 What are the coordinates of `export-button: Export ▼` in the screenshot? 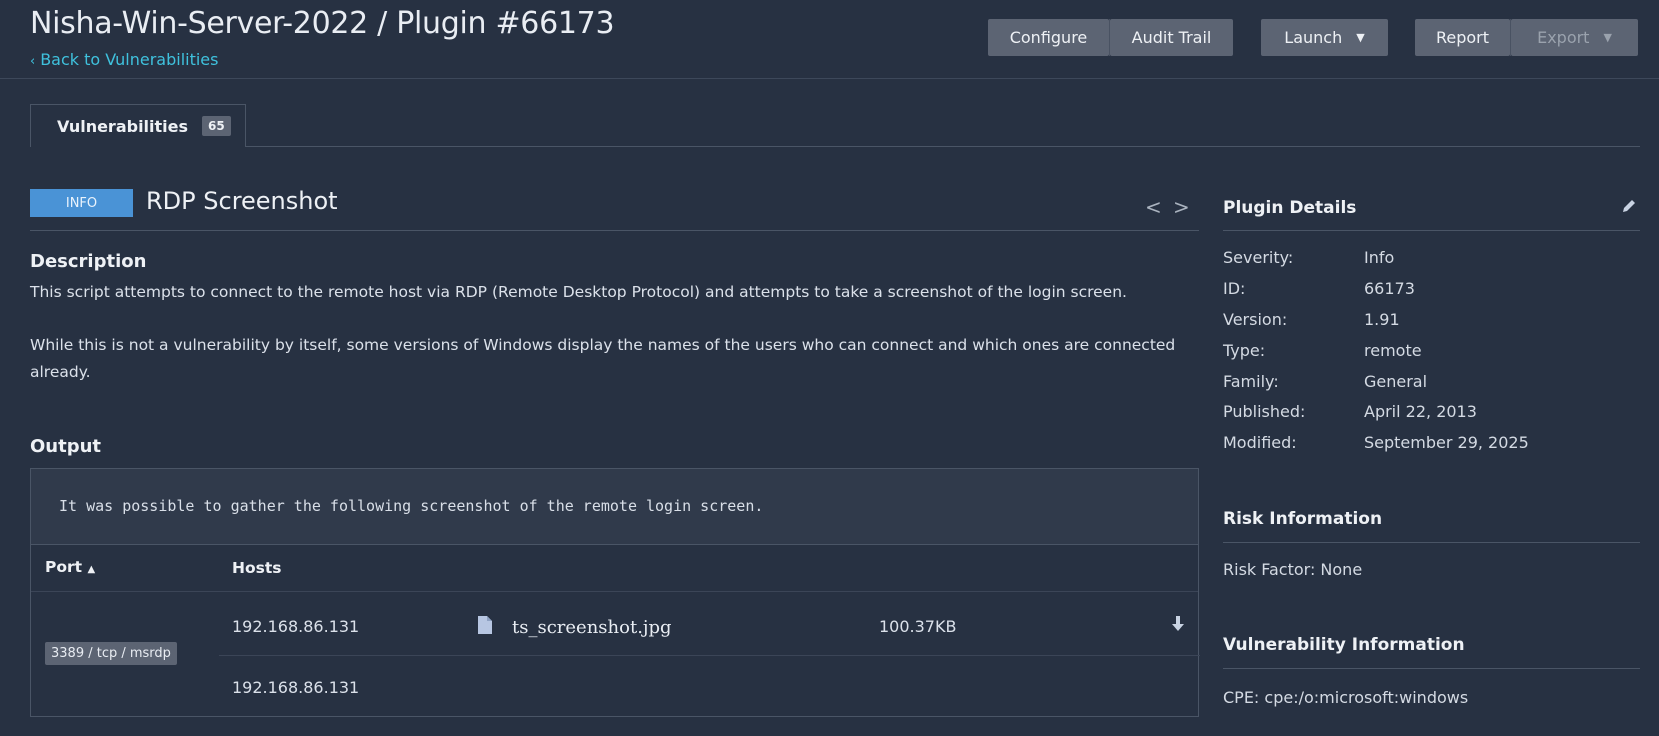 It's located at (1574, 37).